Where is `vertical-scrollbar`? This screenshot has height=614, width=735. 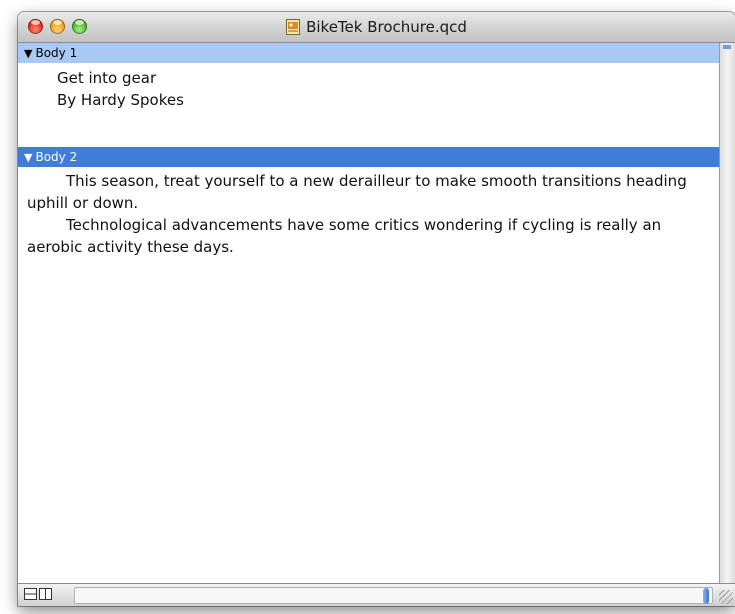 vertical-scrollbar is located at coordinates (727, 313).